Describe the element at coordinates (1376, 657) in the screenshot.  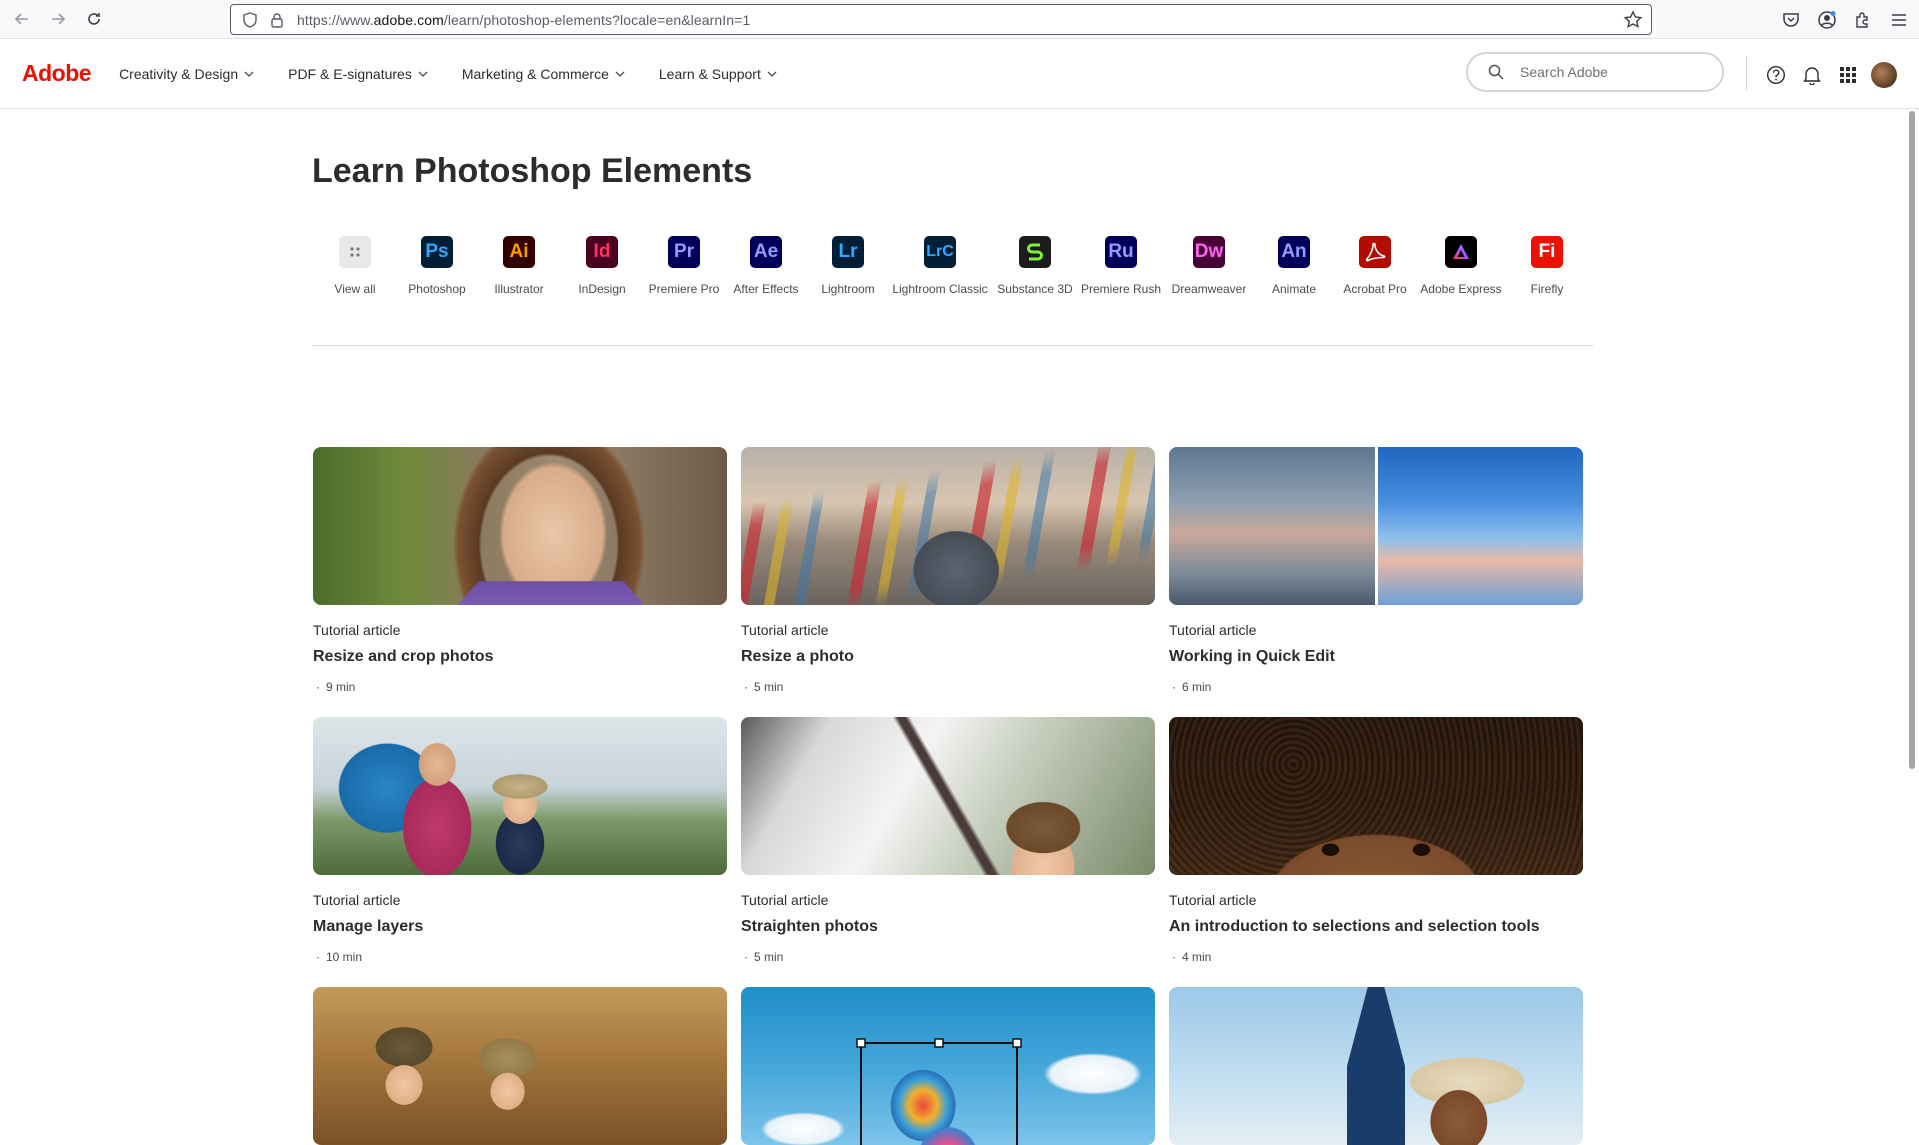
I see `tutorial-title: Working in Quick Edit` at that location.